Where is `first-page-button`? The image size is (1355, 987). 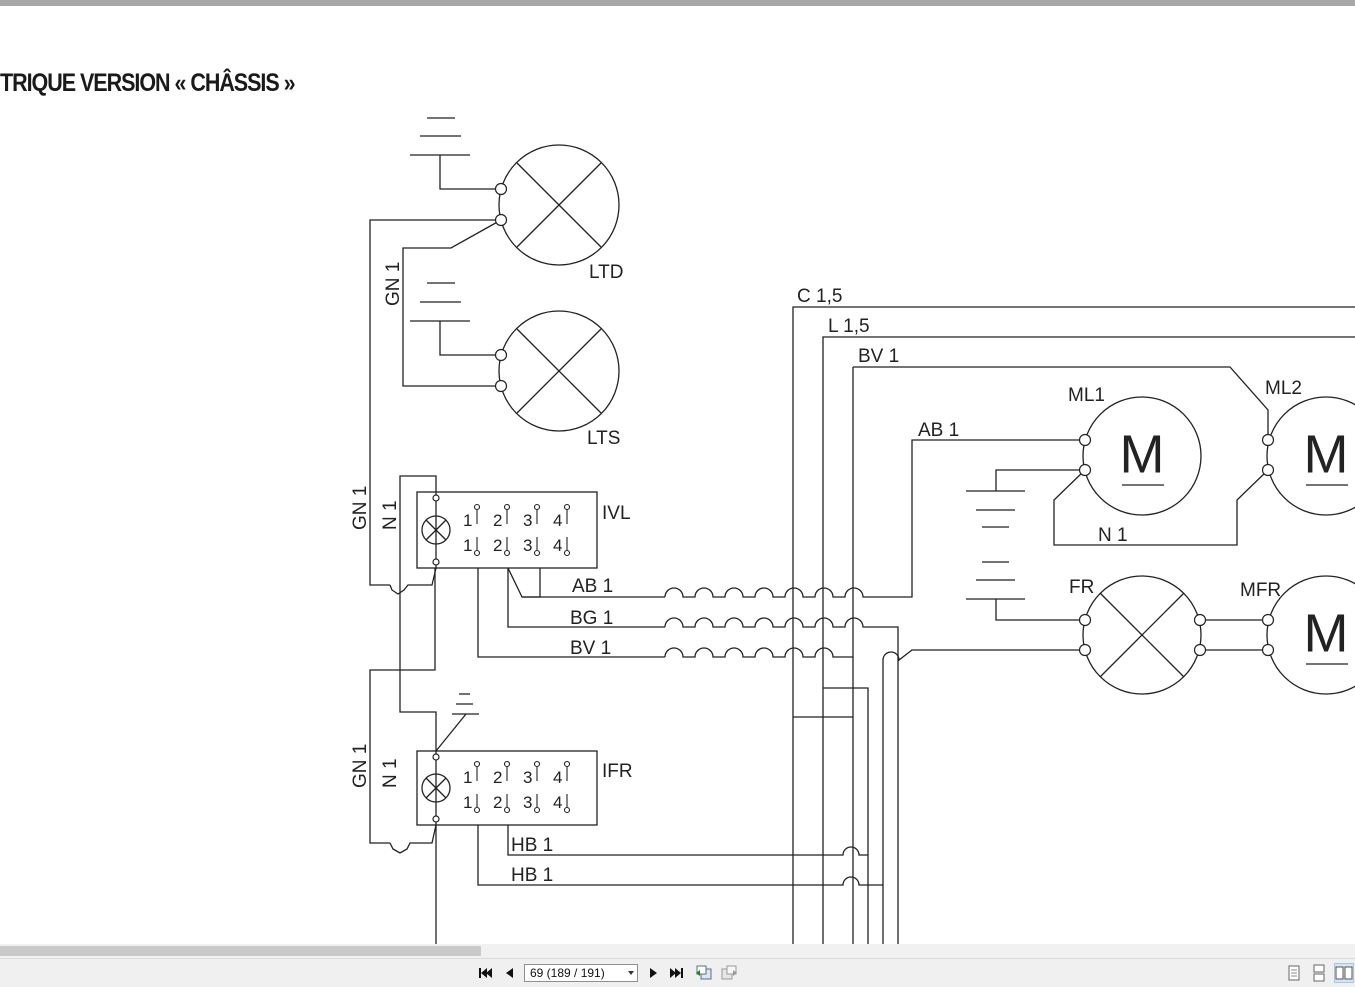 first-page-button is located at coordinates (485, 973).